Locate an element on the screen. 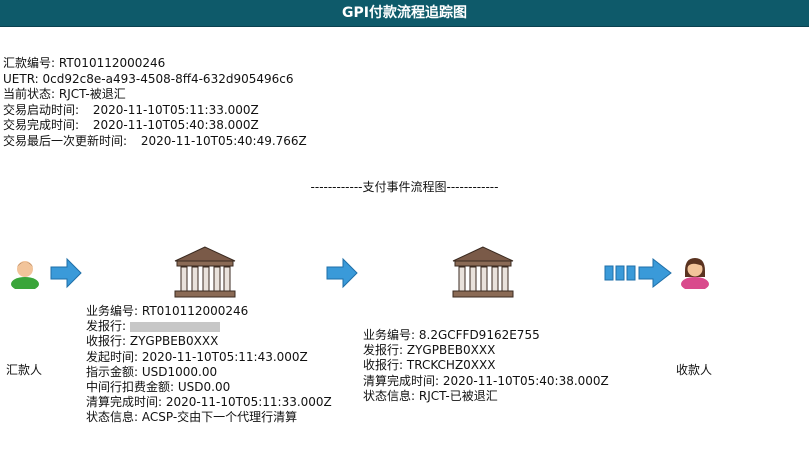  payee-label: 收款人 is located at coordinates (694, 370).